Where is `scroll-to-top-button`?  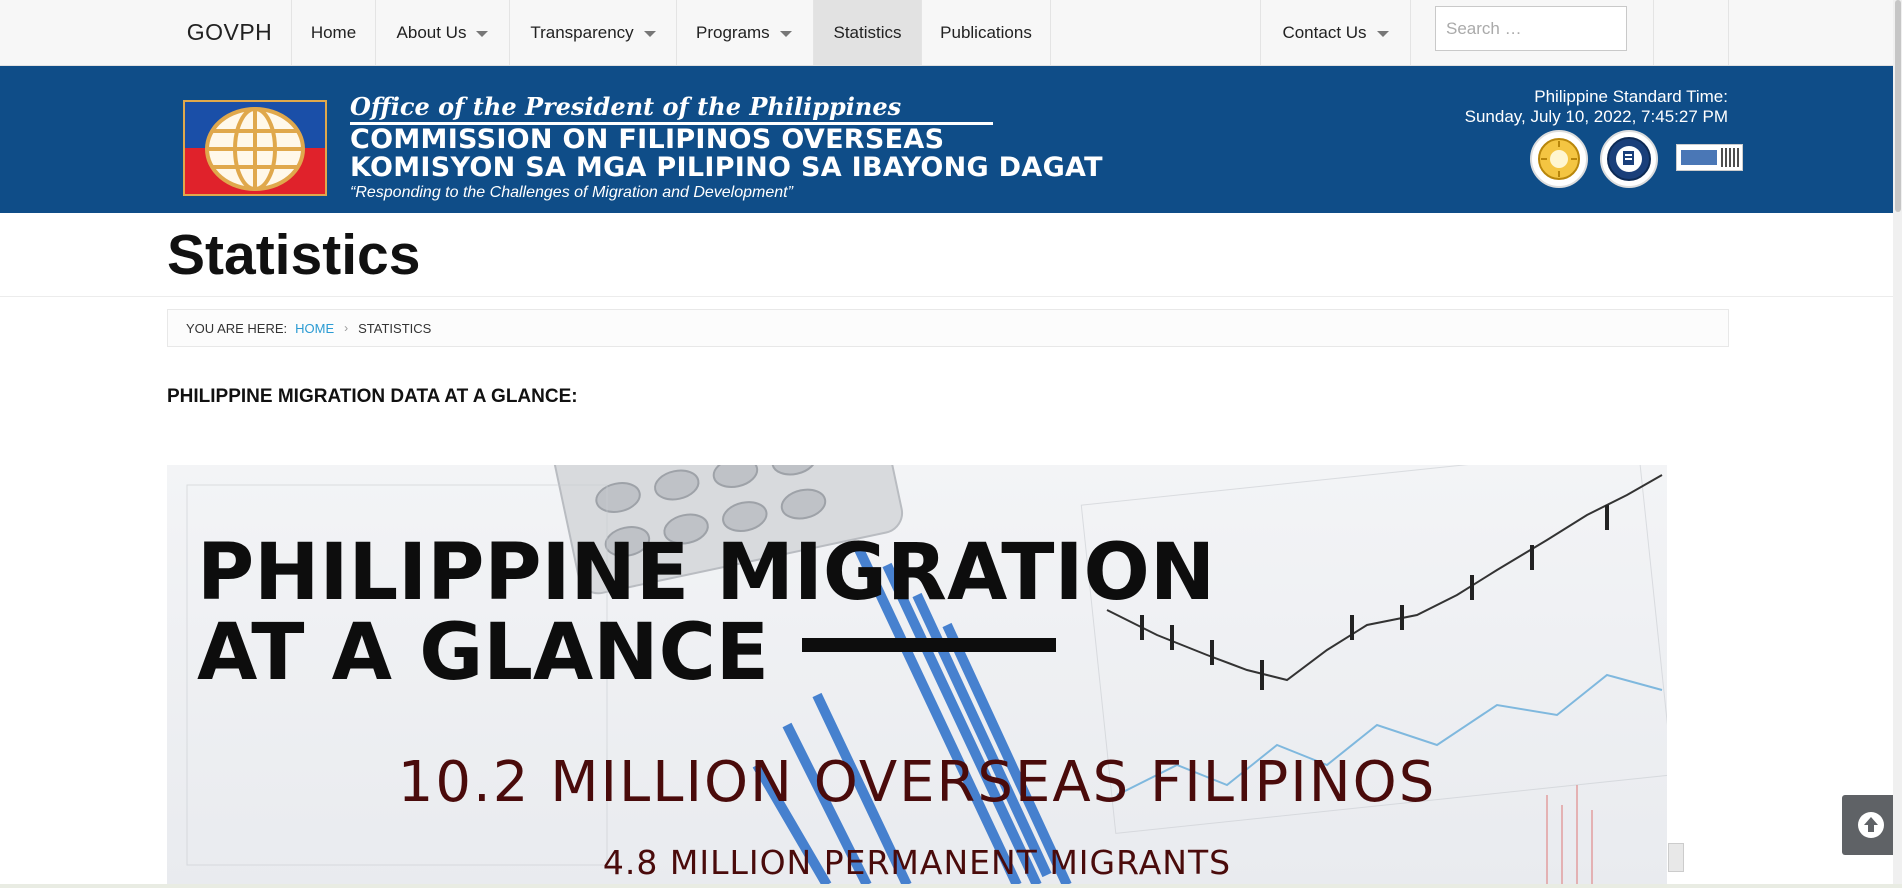 scroll-to-top-button is located at coordinates (1871, 825).